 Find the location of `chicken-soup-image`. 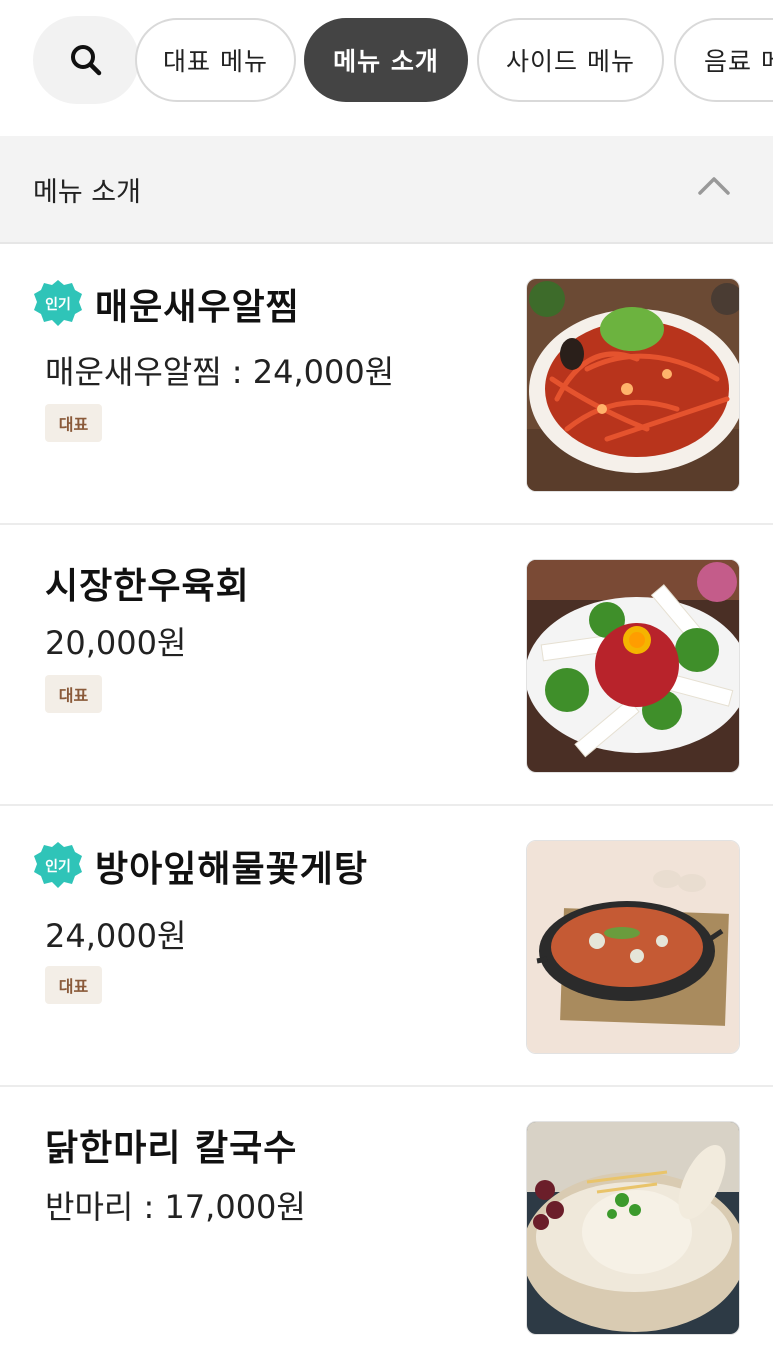

chicken-soup-image is located at coordinates (633, 1228).